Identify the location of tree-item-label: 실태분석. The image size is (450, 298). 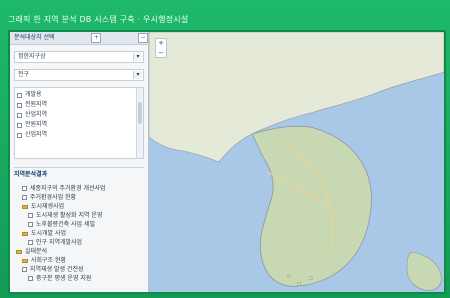
(36, 251).